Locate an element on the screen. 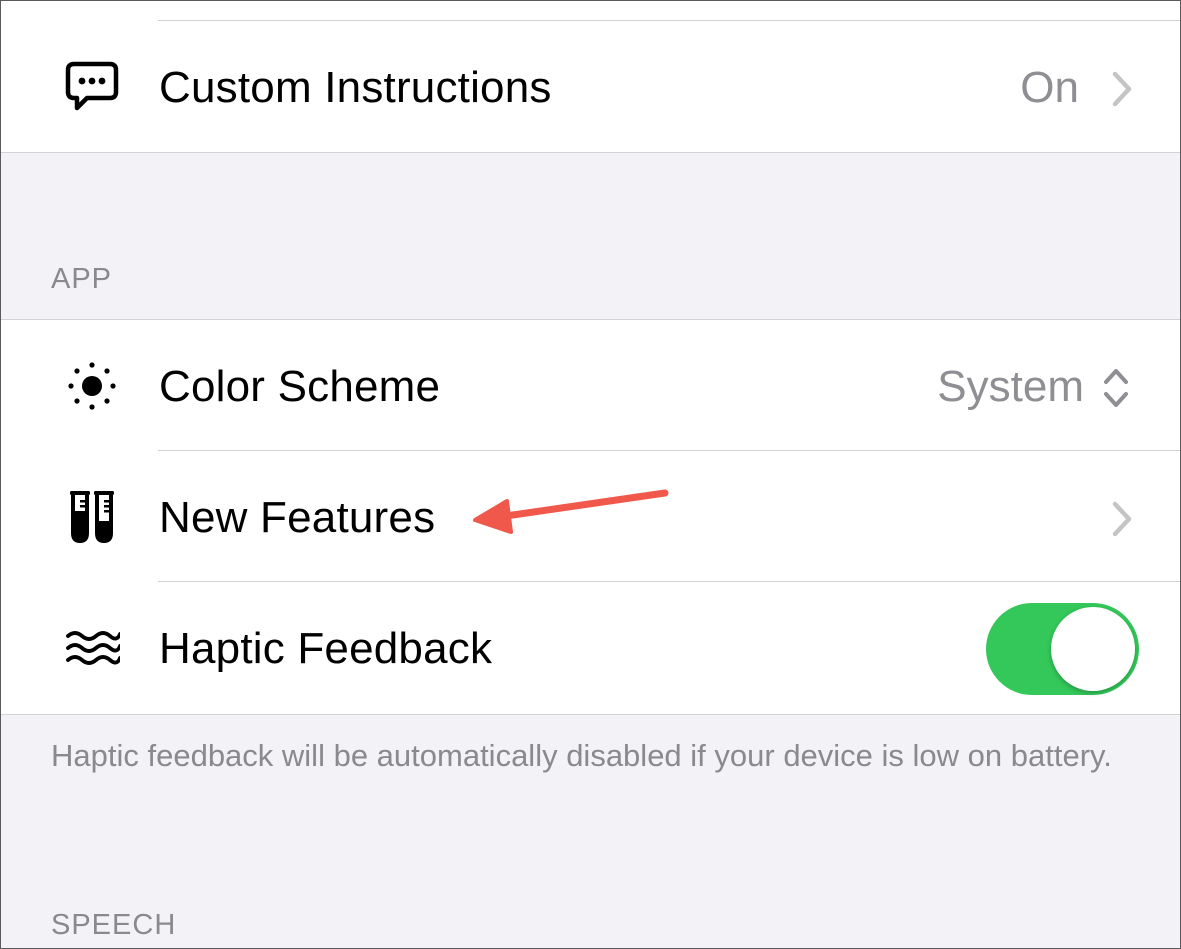  color-scheme-row: Color Scheme System is located at coordinates (590, 385).